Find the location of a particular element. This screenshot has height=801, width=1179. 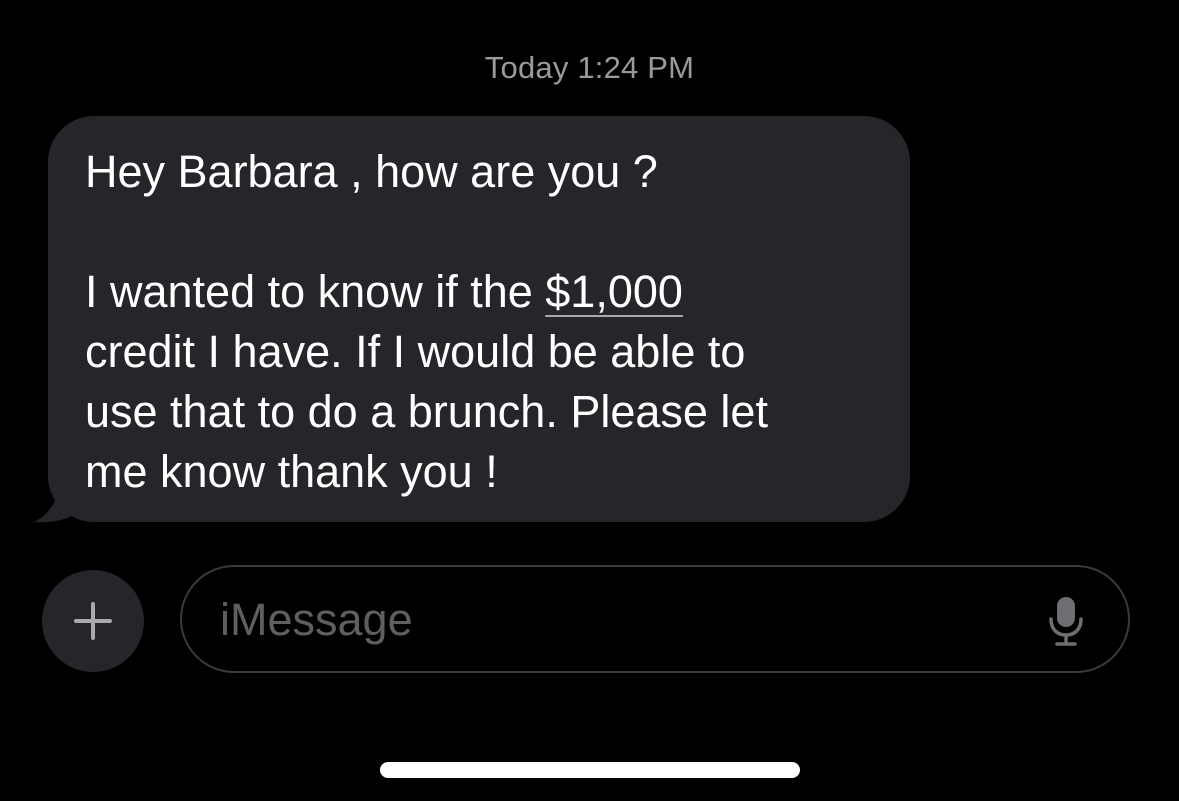

input-placeholder: iMessage is located at coordinates (316, 619).